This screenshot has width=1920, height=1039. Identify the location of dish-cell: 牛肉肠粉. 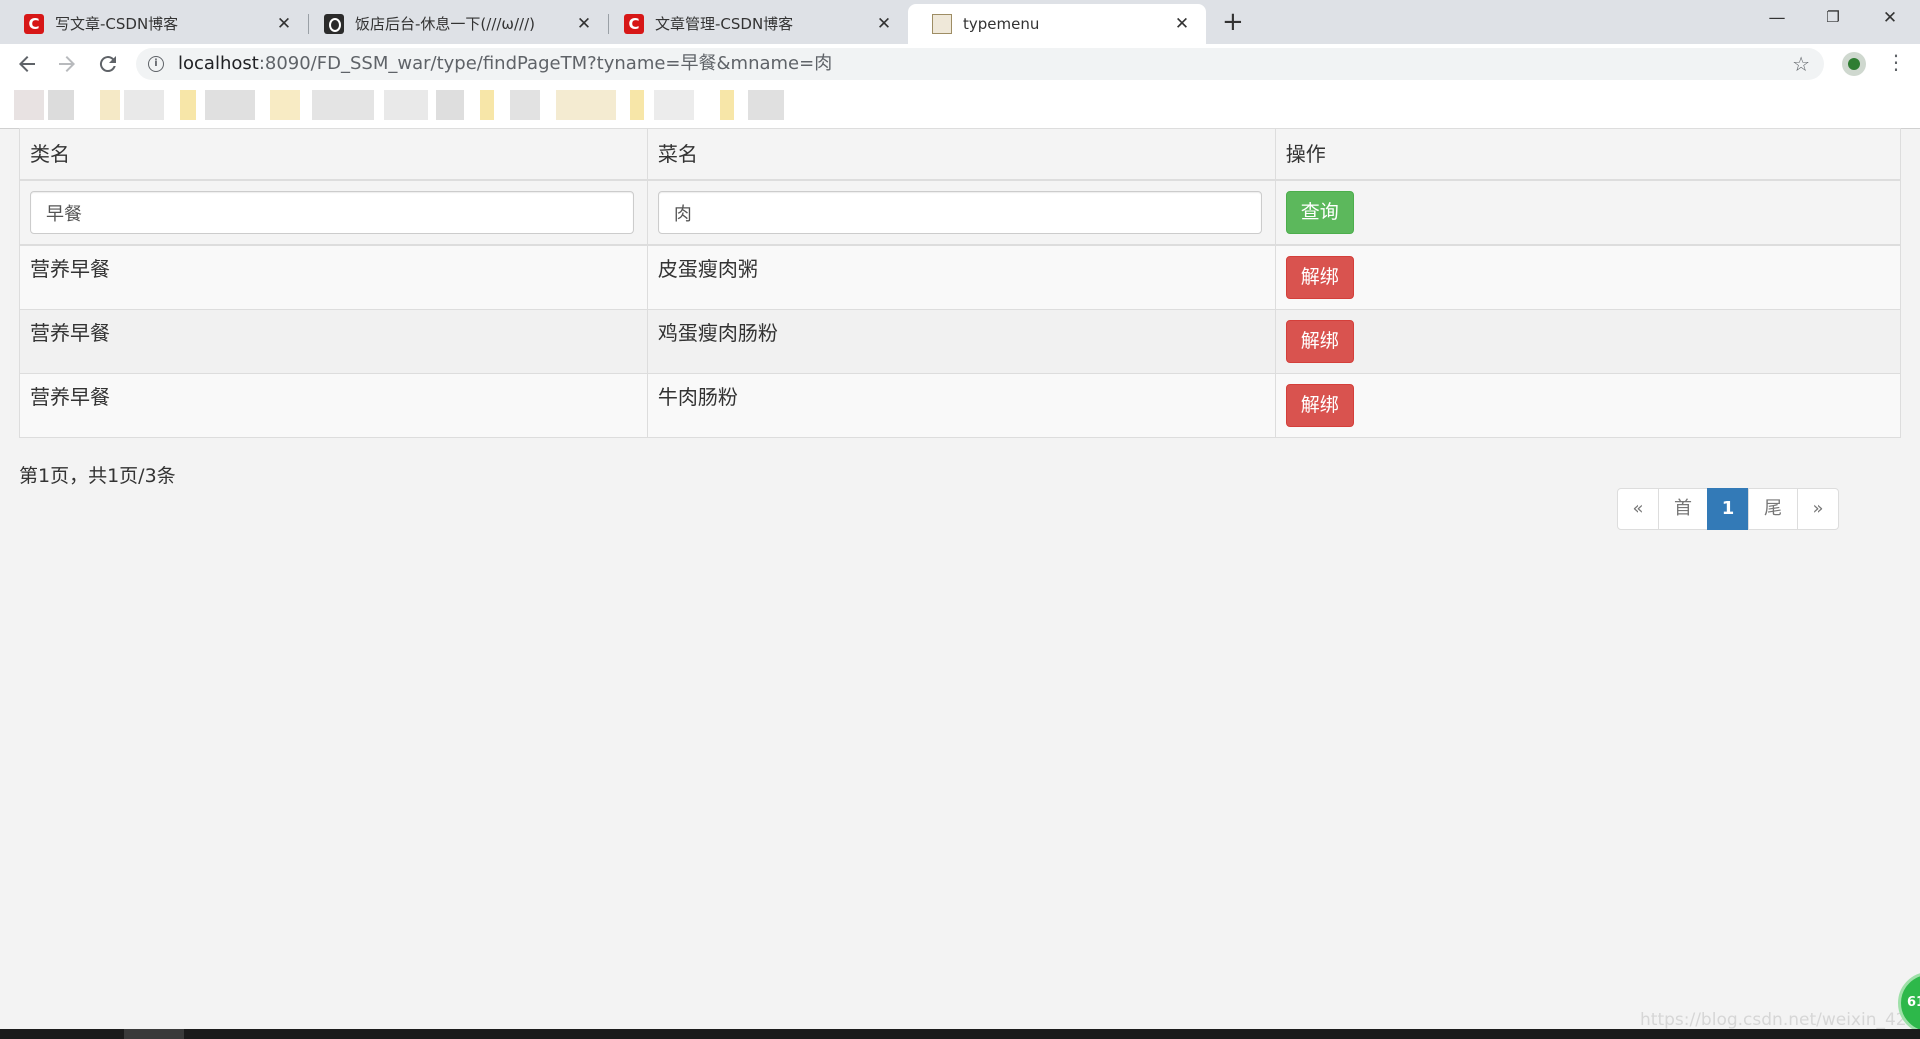
(961, 405).